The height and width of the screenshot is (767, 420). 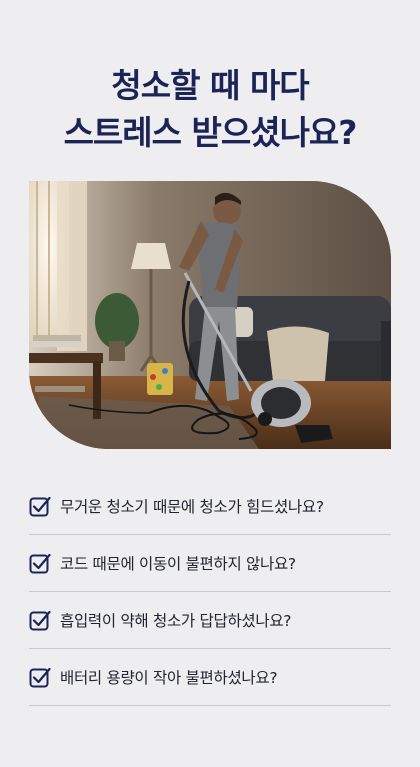 What do you see at coordinates (210, 109) in the screenshot?
I see `headline: 청소할 때 마다 스트레스 받으셨나요?` at bounding box center [210, 109].